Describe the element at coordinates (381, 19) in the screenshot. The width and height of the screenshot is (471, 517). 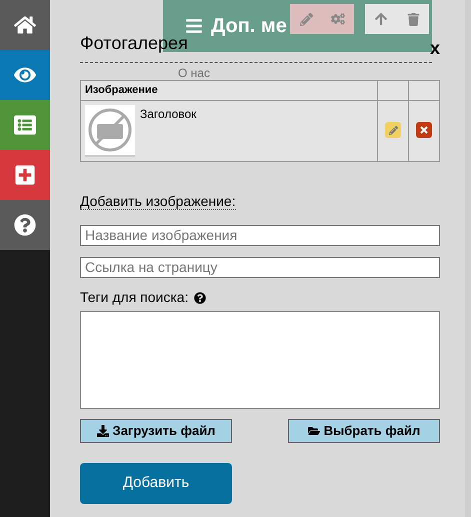
I see `arrow-up-icon` at that location.